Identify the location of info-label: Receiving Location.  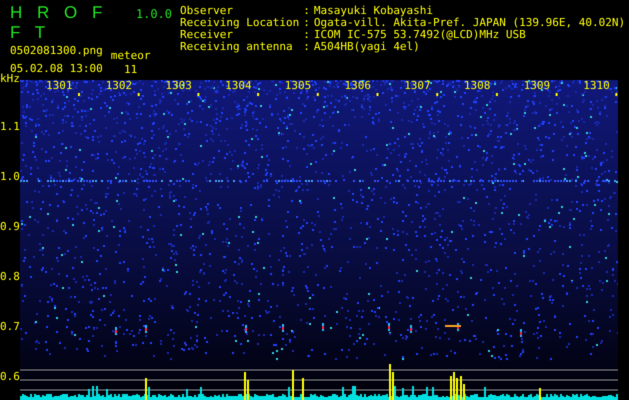
(240, 23).